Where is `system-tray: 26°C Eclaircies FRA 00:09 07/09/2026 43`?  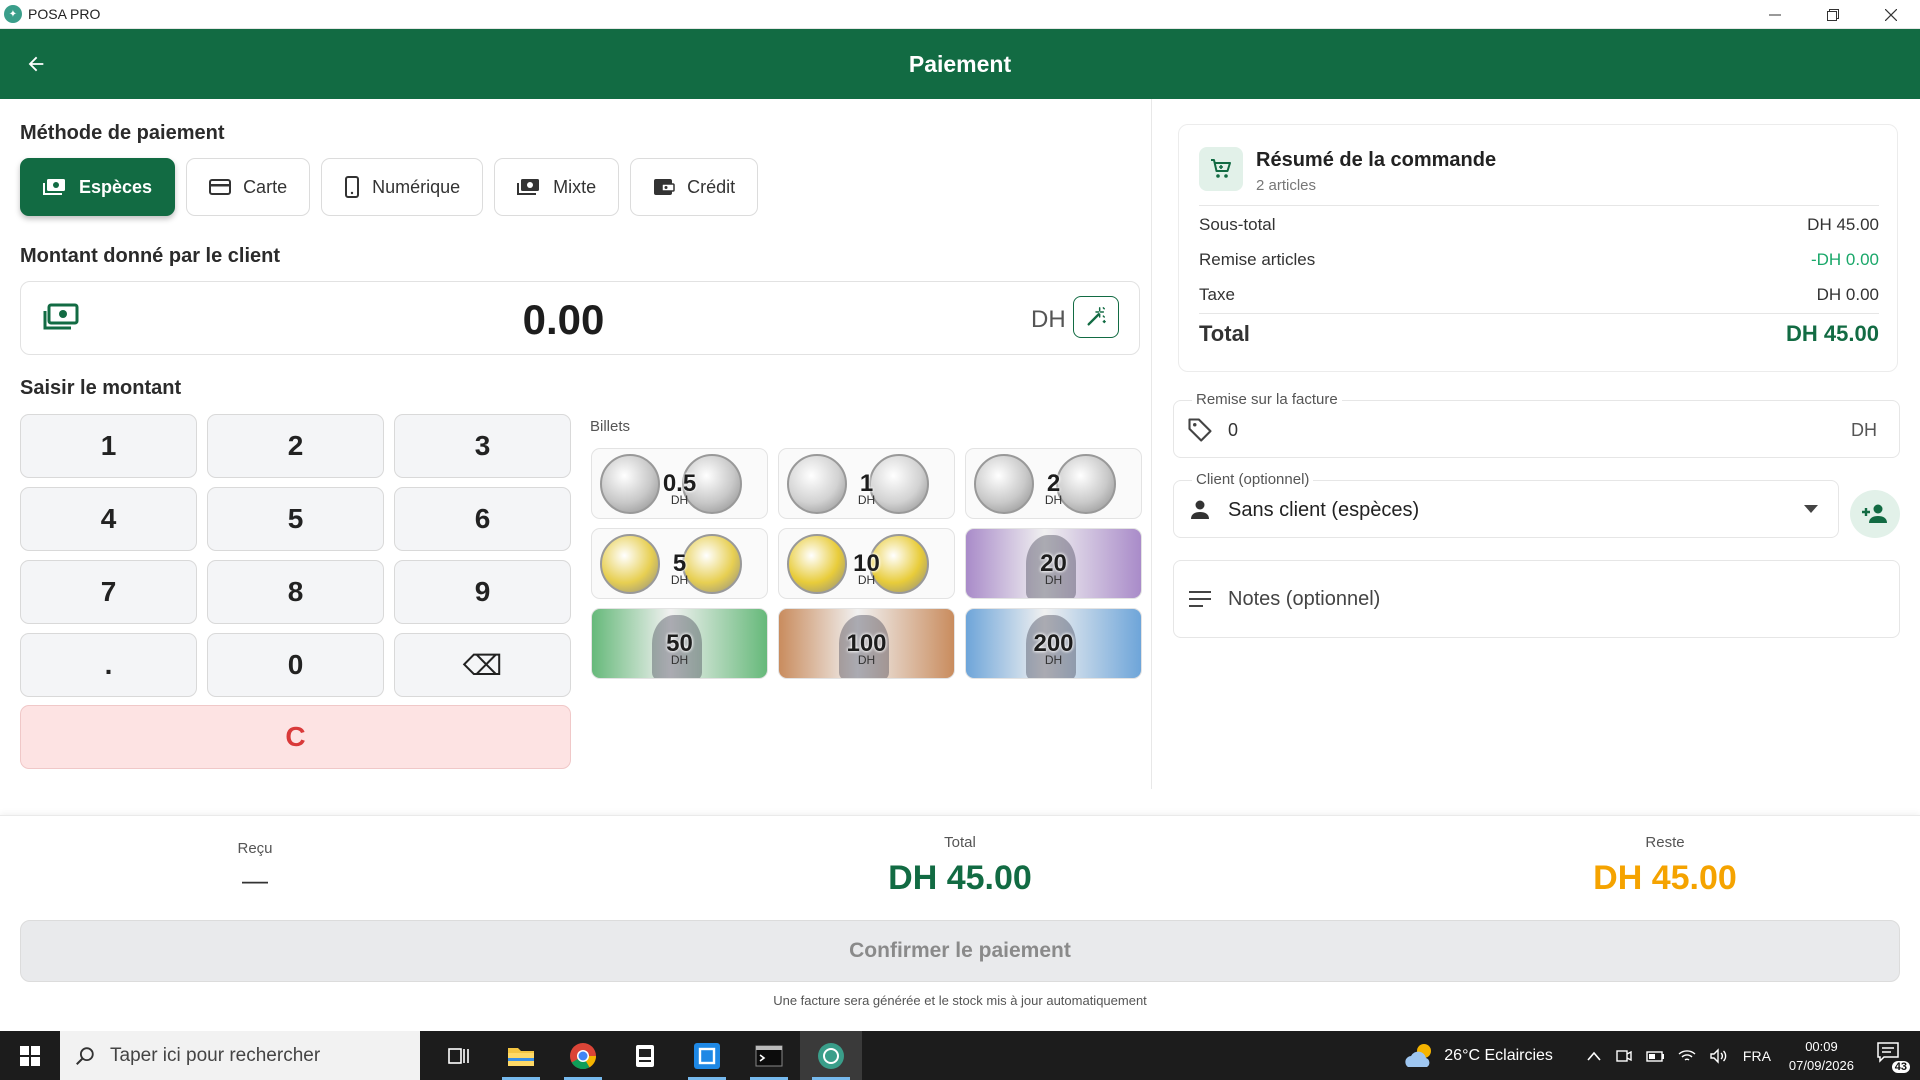
system-tray: 26°C Eclaircies FRA 00:09 07/09/2026 43 is located at coordinates (1661, 1055).